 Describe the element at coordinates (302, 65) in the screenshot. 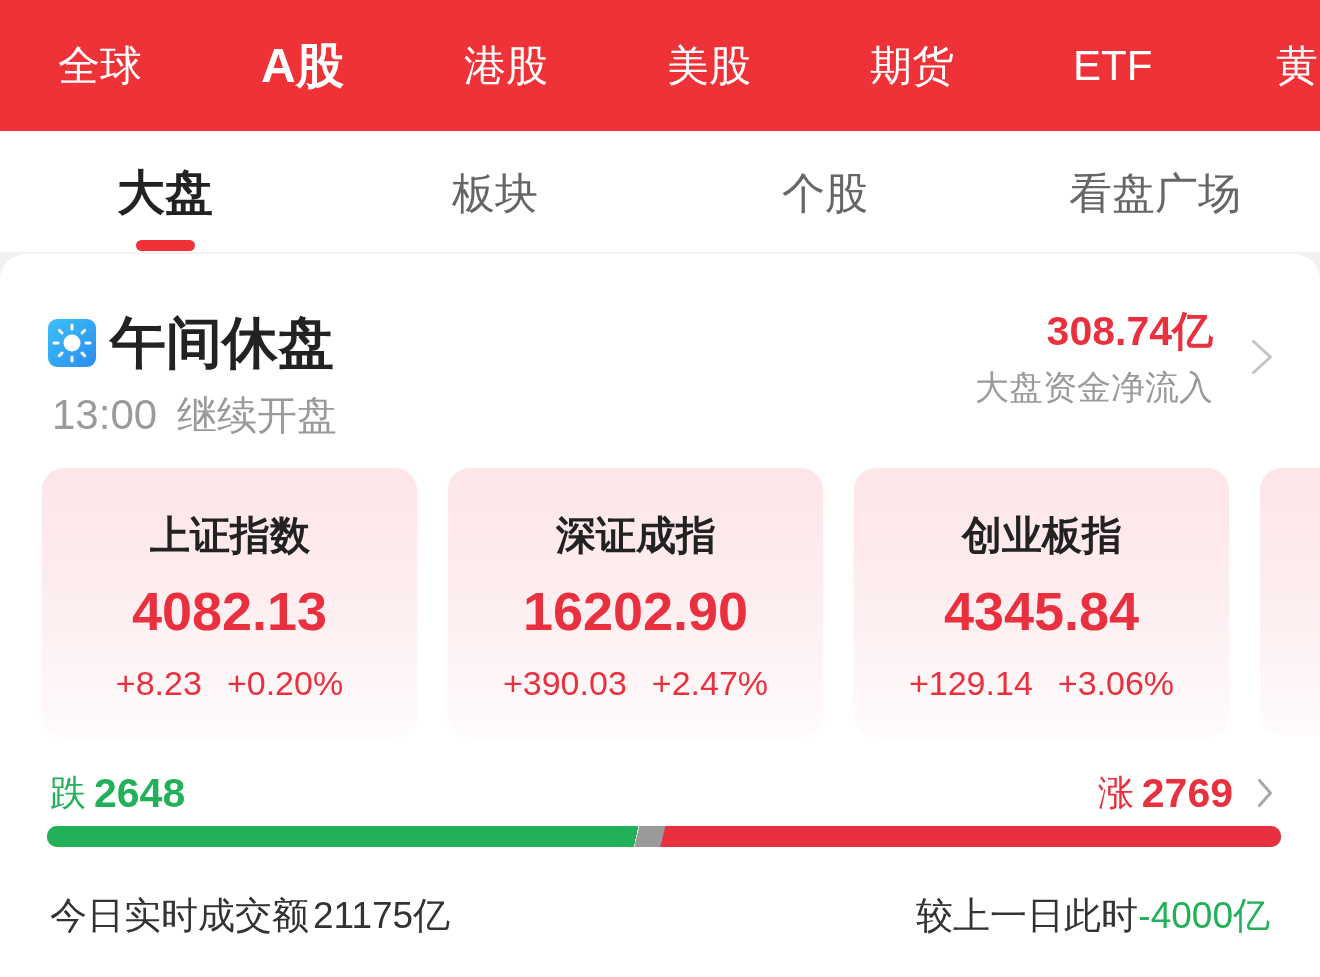

I see `market-tab: A股` at that location.